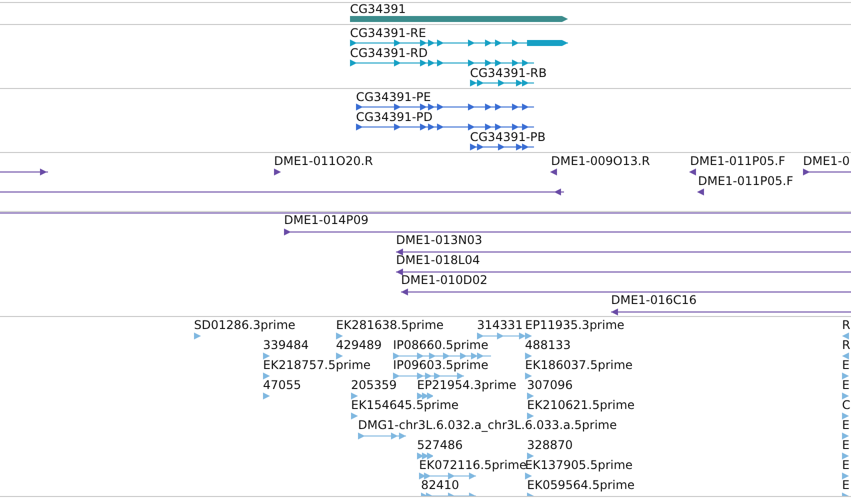 This screenshot has height=500, width=851. I want to click on feature-label: DME1-013N03, so click(439, 240).